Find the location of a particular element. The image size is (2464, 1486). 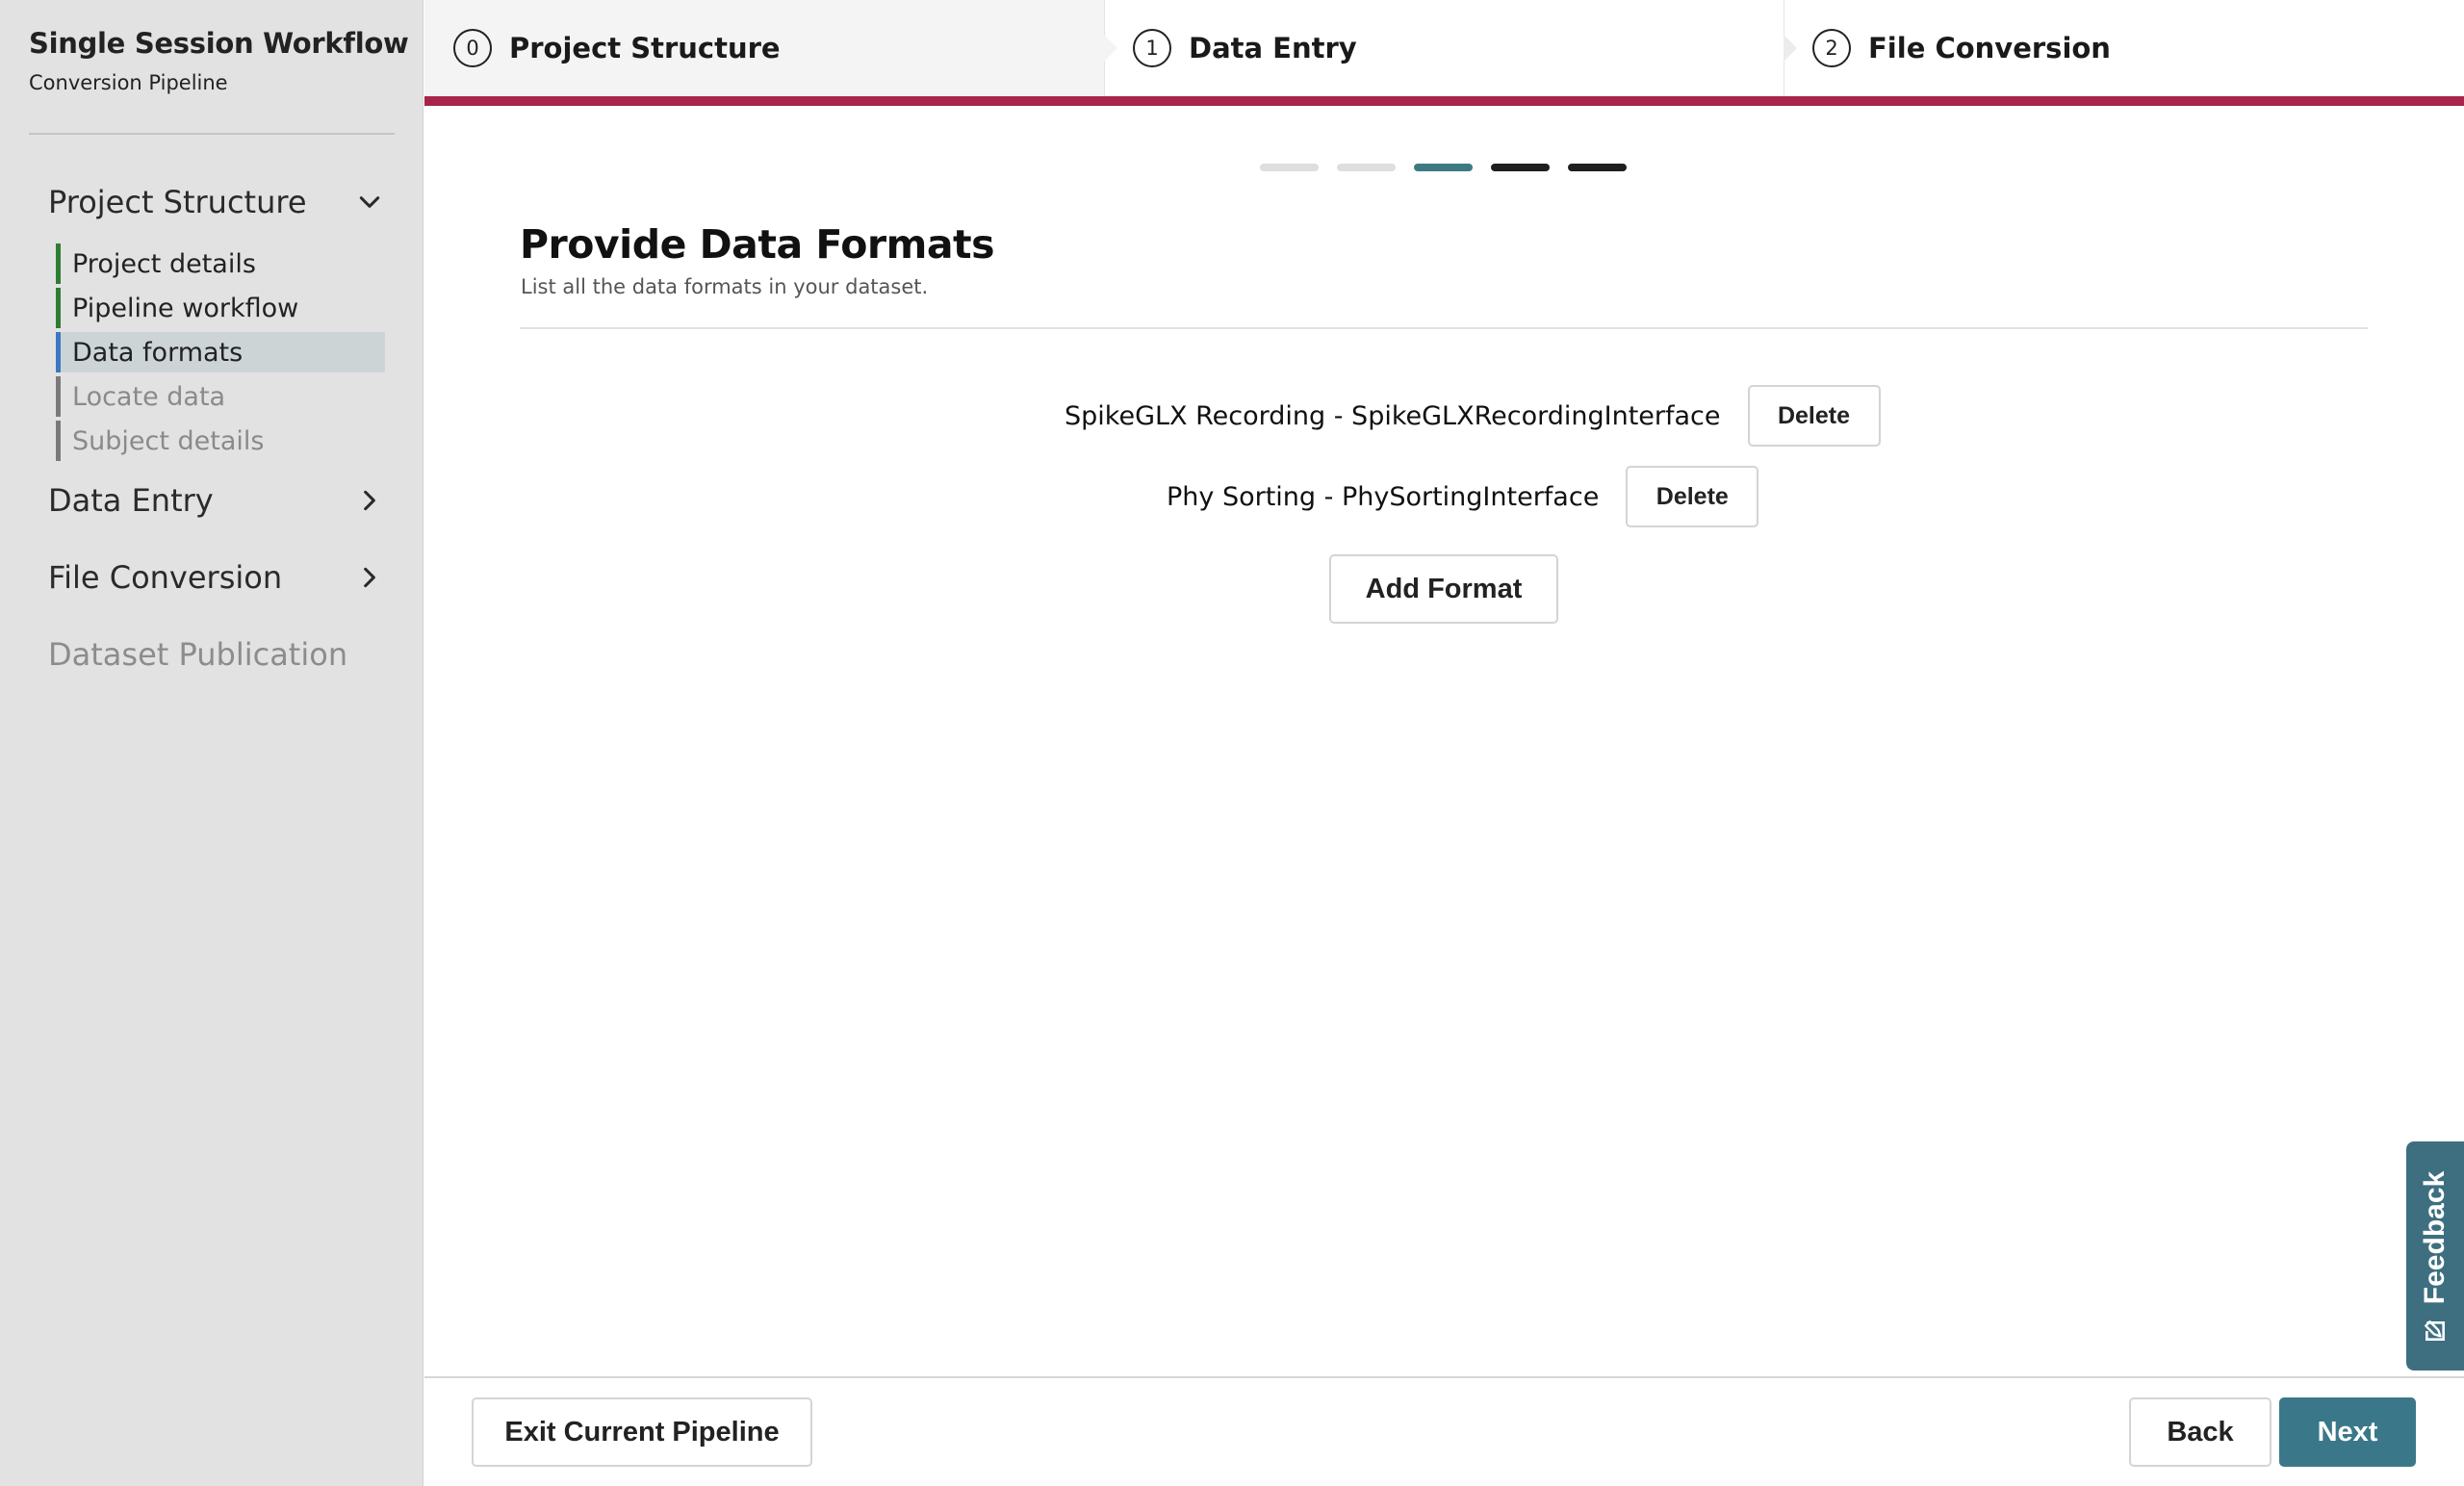

add-format-button: Add Format is located at coordinates (1443, 589).